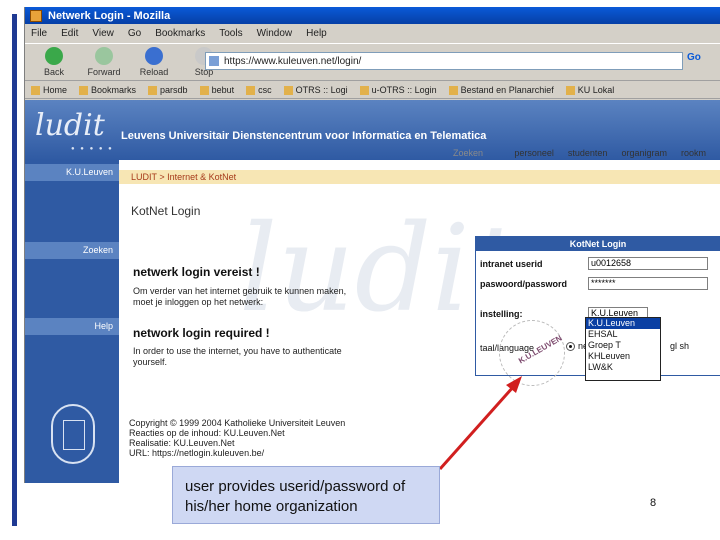 This screenshot has width=720, height=540. Describe the element at coordinates (104, 72) in the screenshot. I see `forward-label: Forward` at that location.